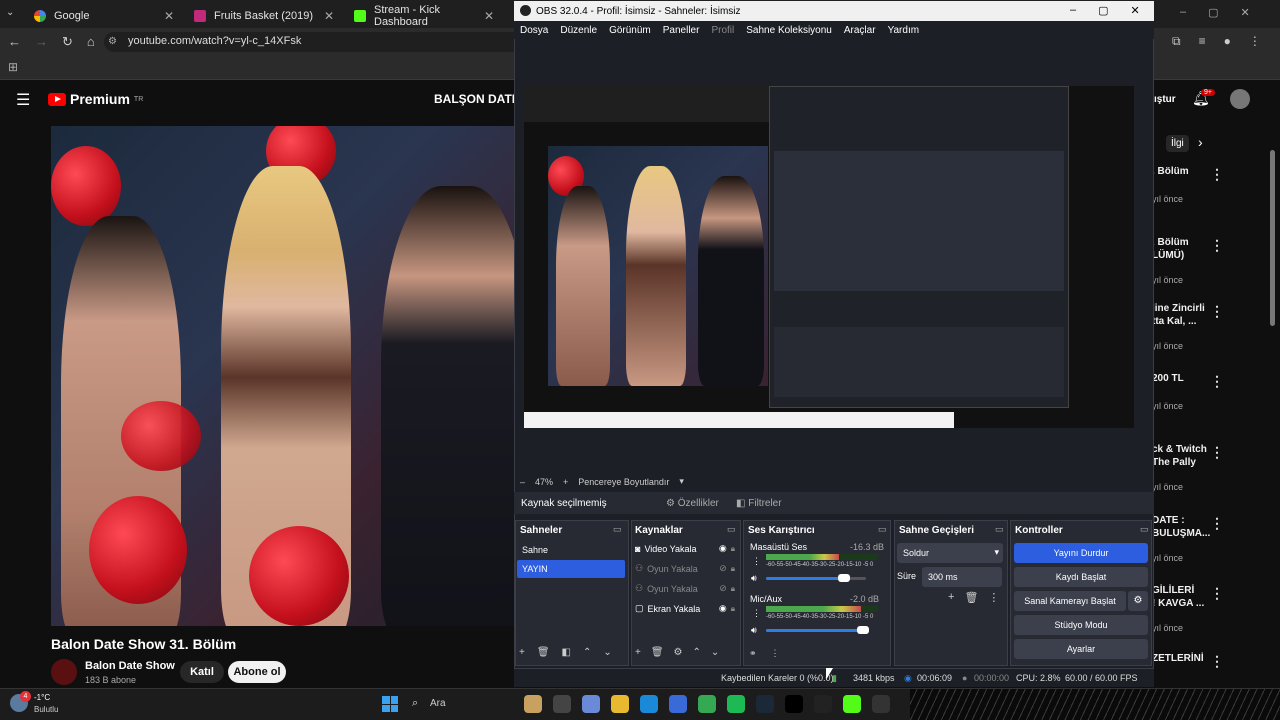 This screenshot has height=720, width=1280. What do you see at coordinates (1272, 238) in the screenshot?
I see `scrollbar` at bounding box center [1272, 238].